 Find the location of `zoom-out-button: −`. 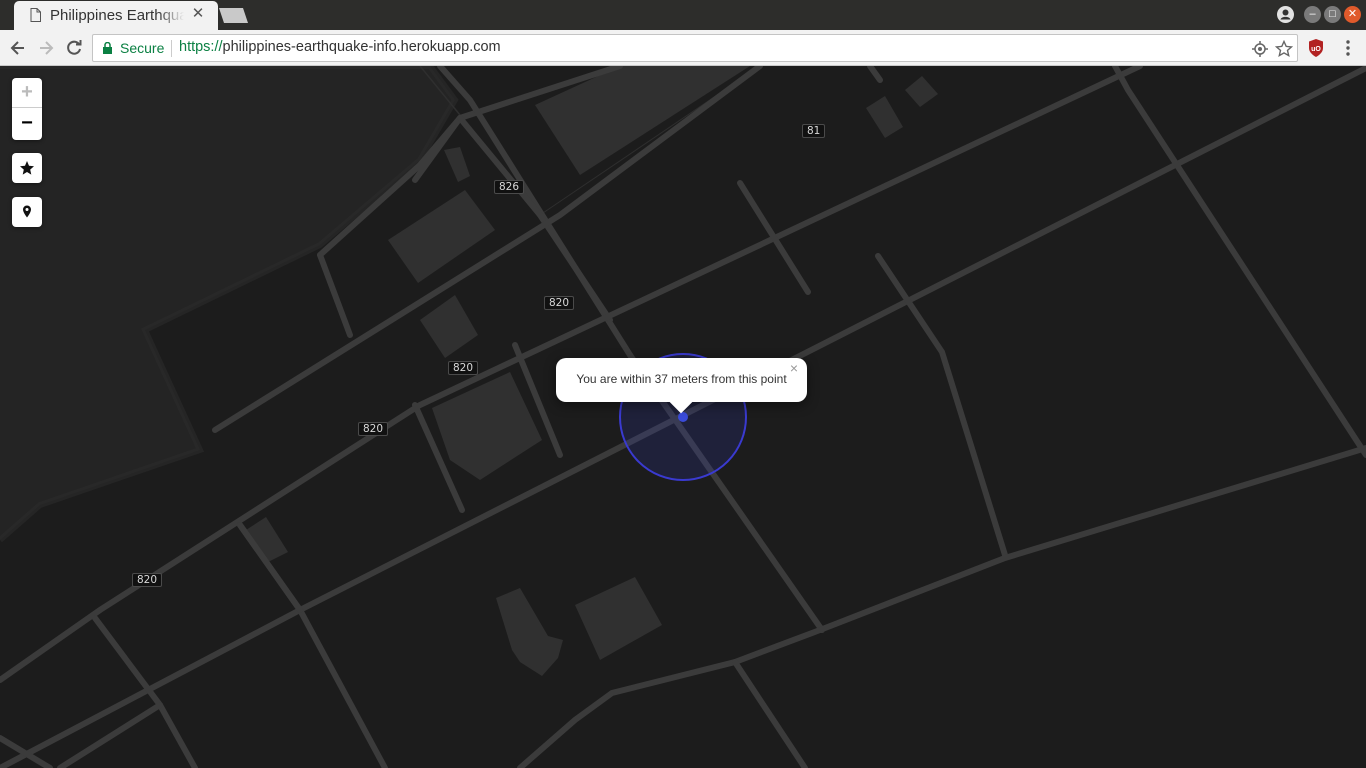

zoom-out-button: − is located at coordinates (27, 124).